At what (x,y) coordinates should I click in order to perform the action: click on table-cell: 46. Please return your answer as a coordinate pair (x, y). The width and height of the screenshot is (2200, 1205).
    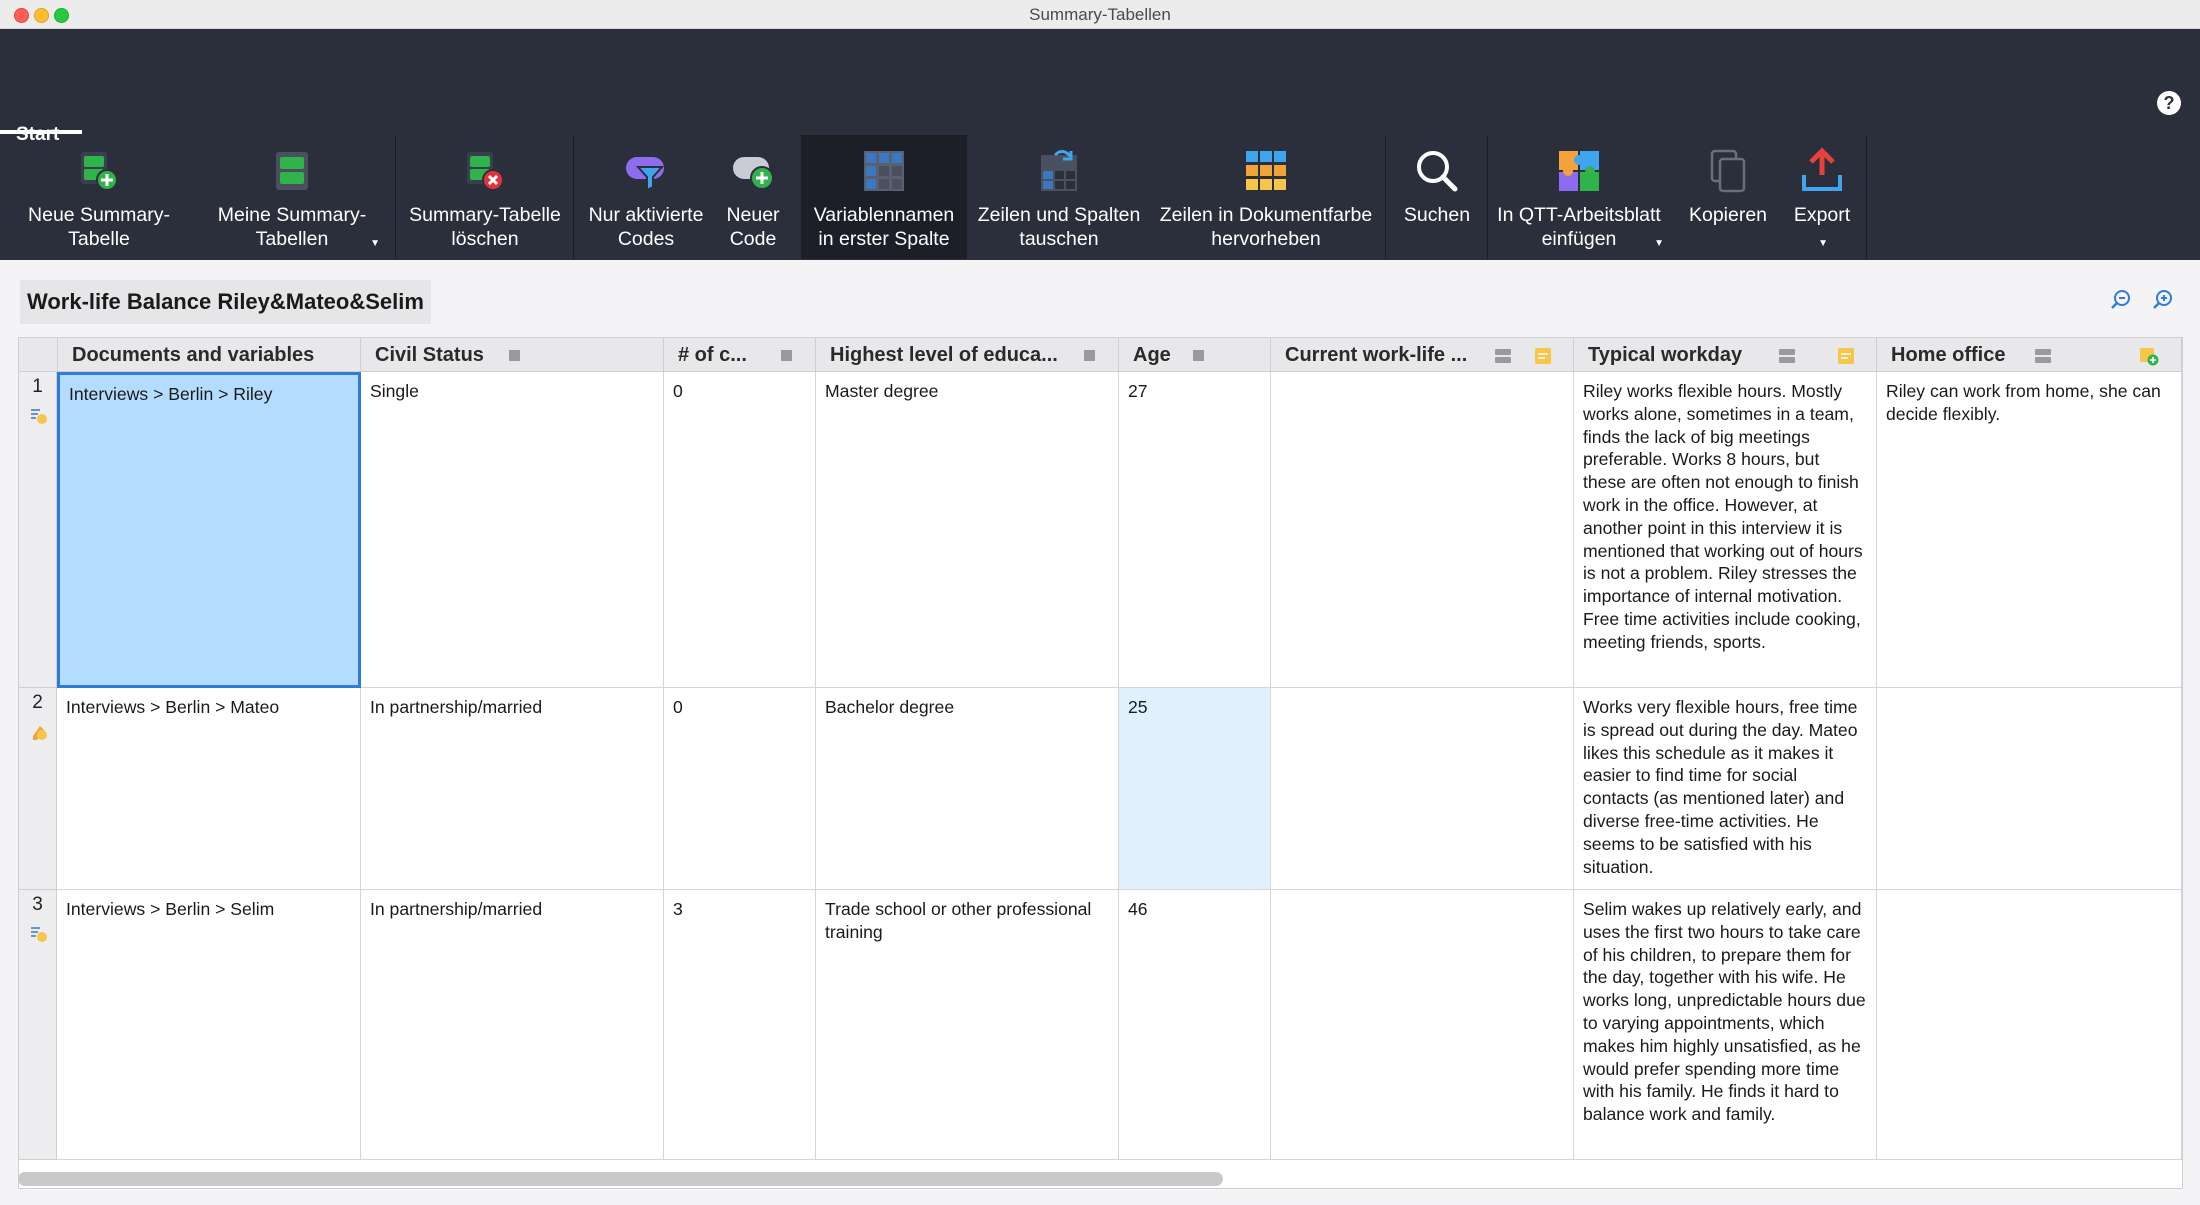
    Looking at the image, I should click on (1195, 1025).